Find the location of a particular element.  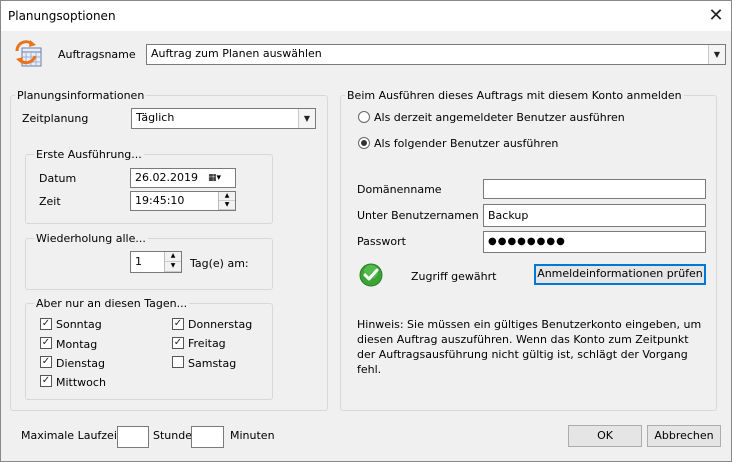

repeat-unit-label: Tag(e) am: is located at coordinates (219, 263).